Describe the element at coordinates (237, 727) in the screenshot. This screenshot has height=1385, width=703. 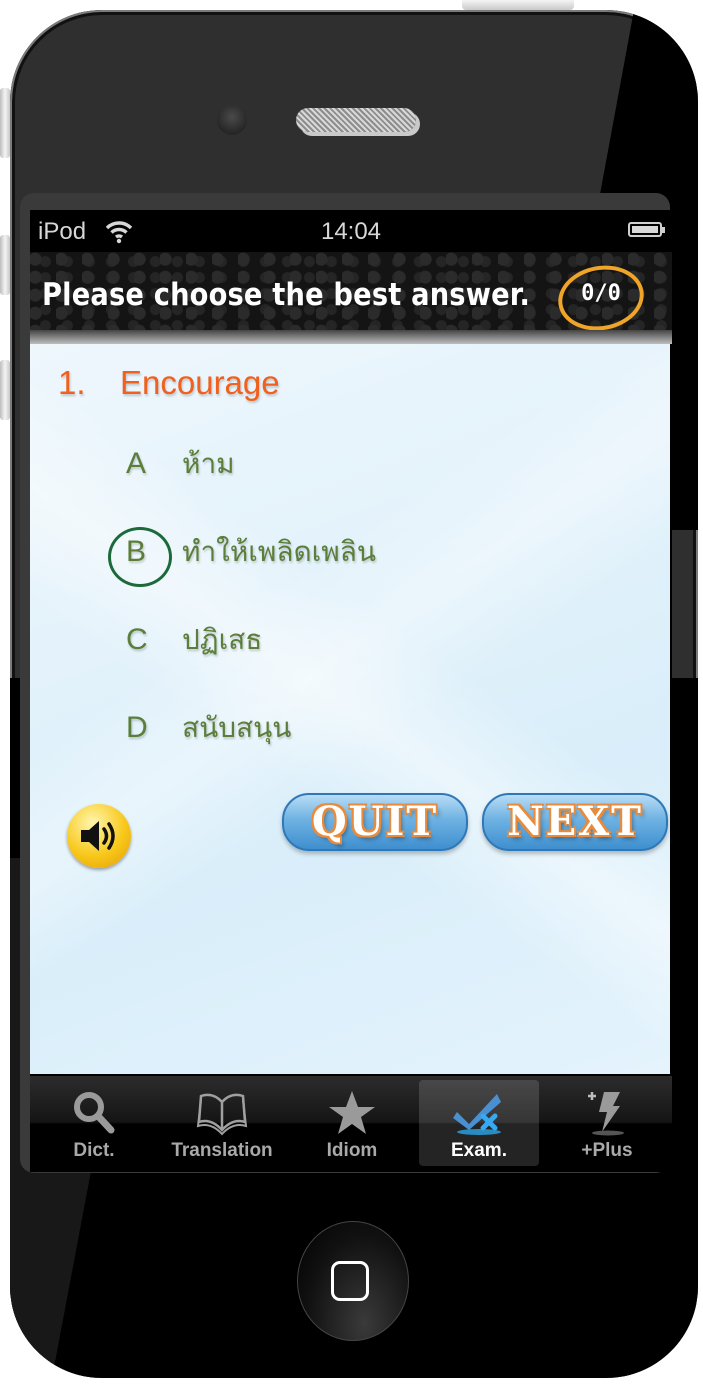
I see `option-text: สนับสนุน` at that location.